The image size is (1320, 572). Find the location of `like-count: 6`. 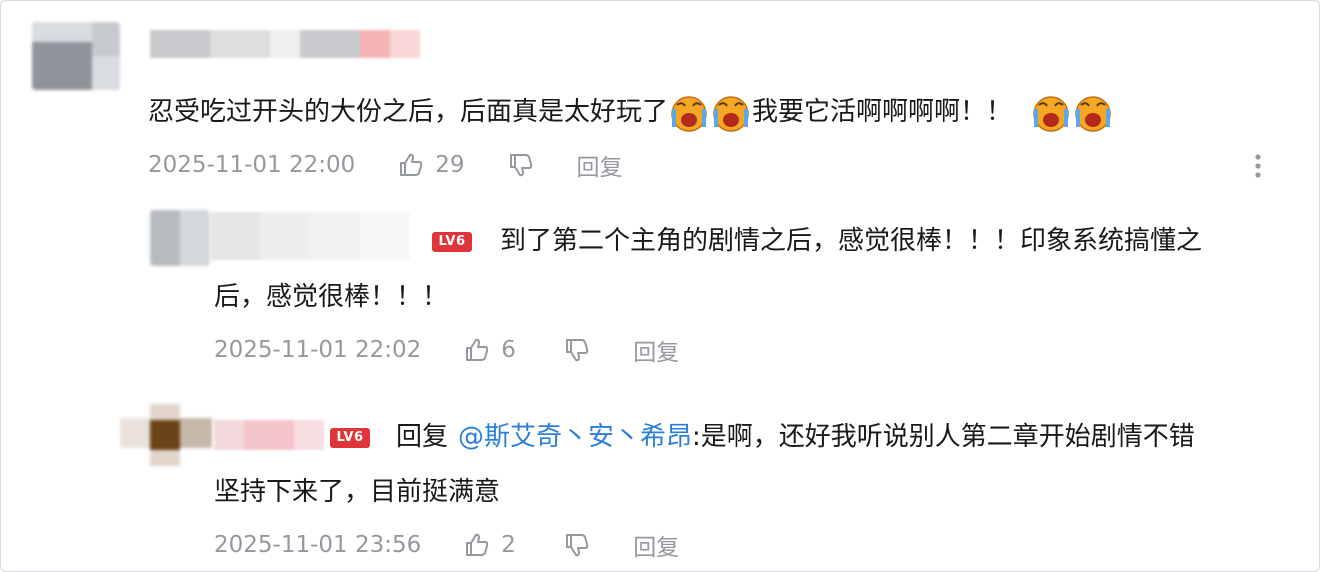

like-count: 6 is located at coordinates (508, 350).